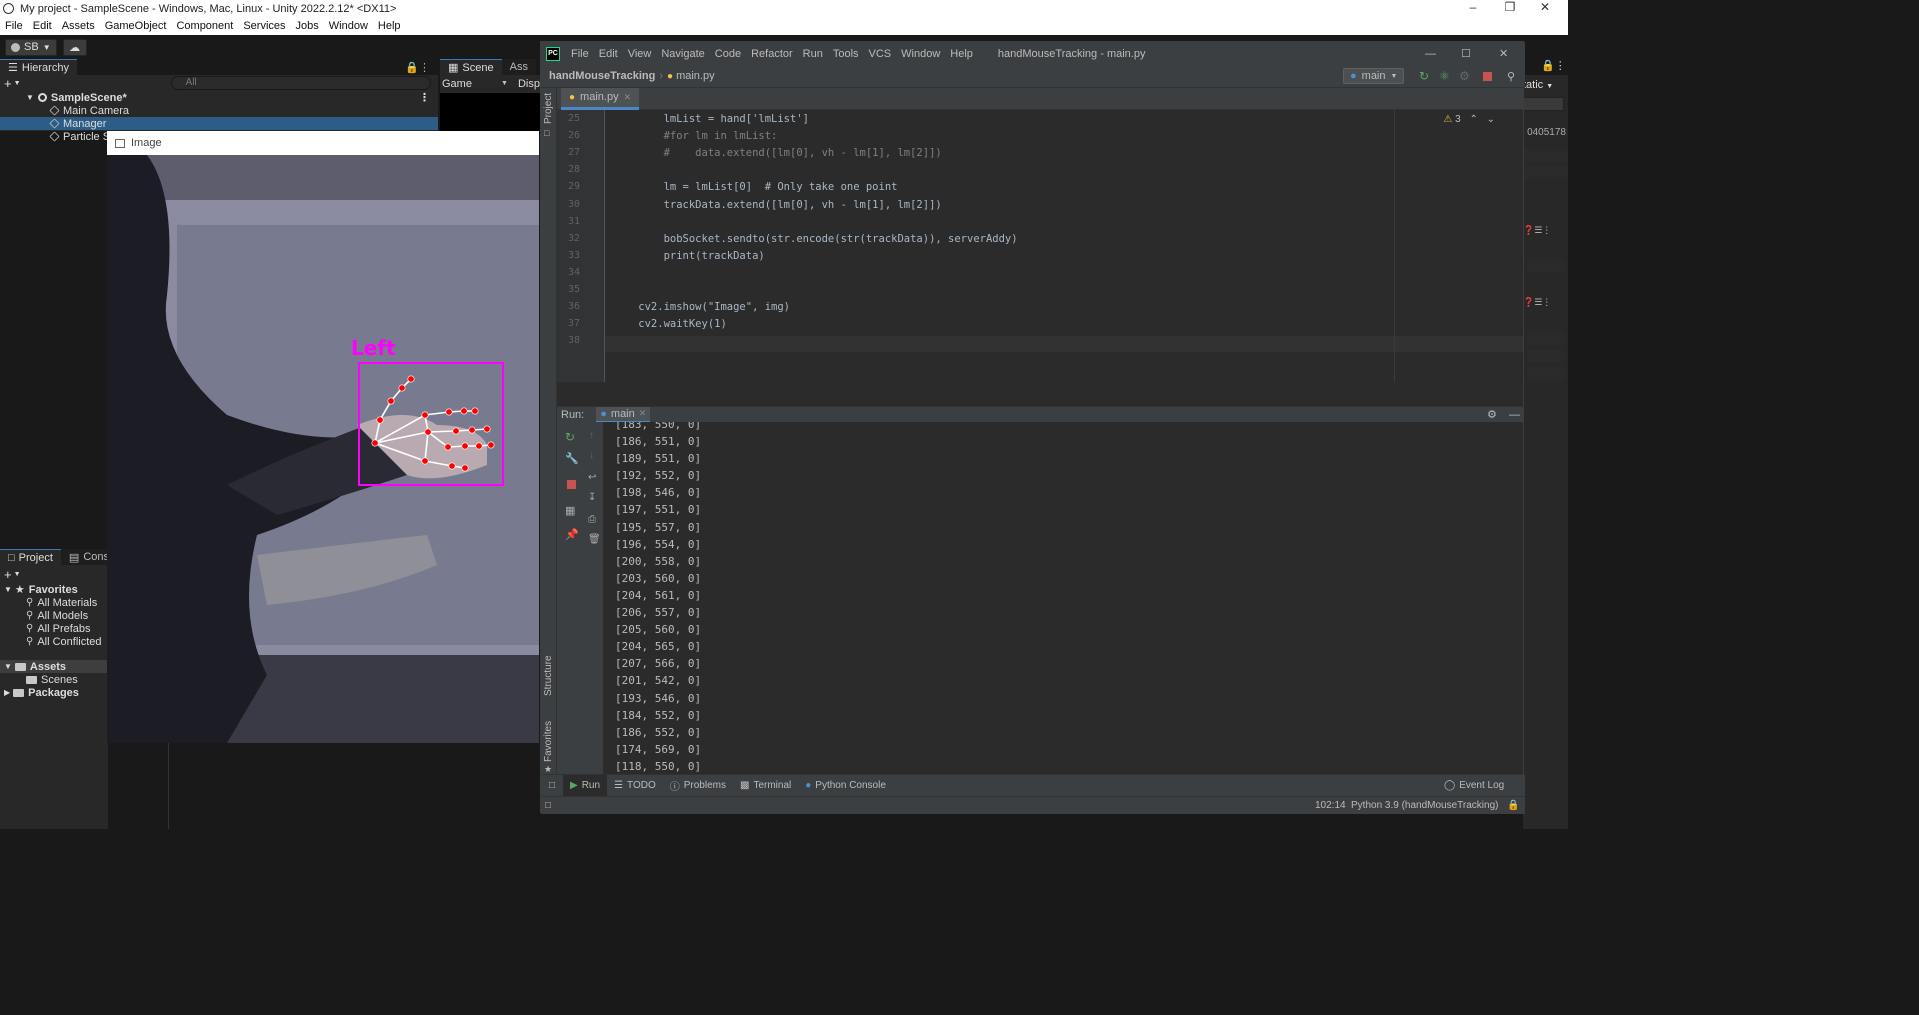 This screenshot has height=1015, width=1919. Describe the element at coordinates (1040, 394) in the screenshot. I see `editor-run-splitter` at that location.